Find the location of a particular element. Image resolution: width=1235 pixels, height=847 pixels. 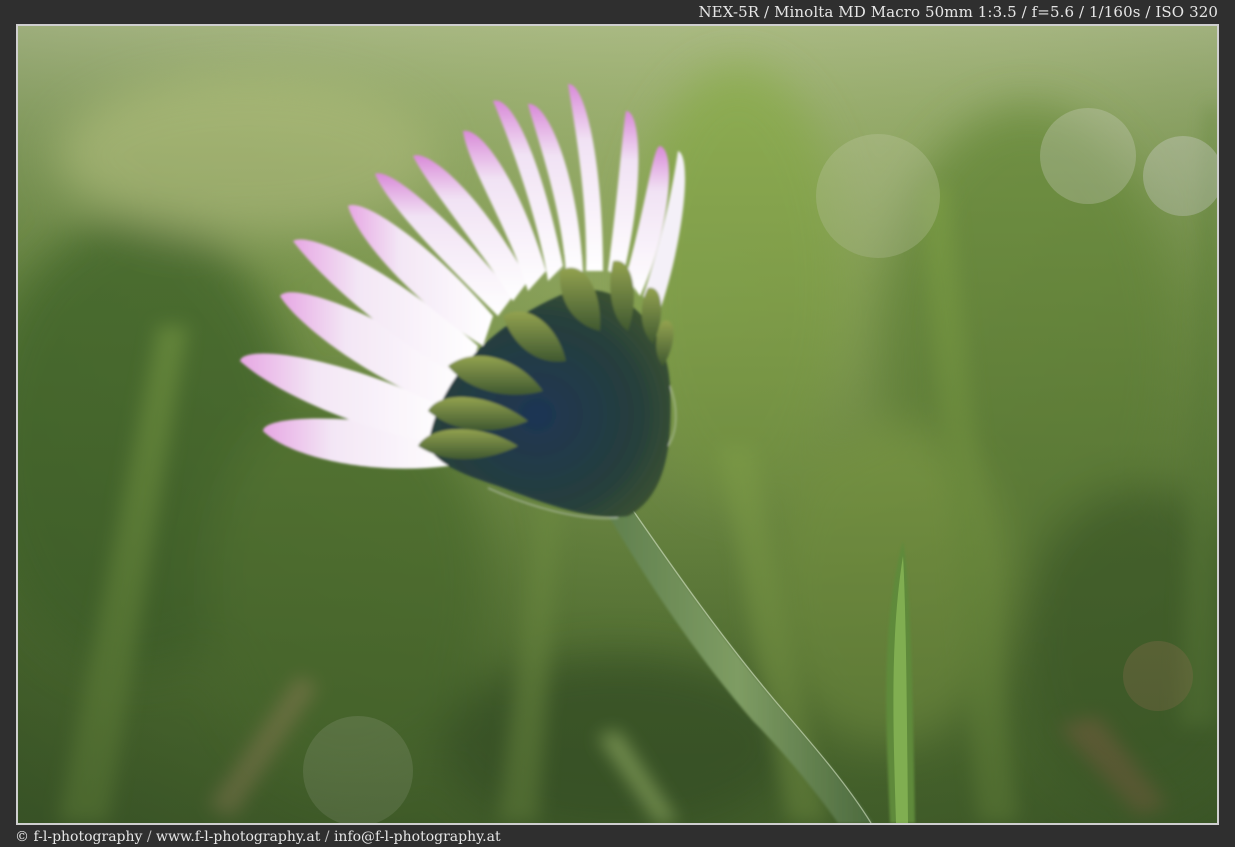

email-link: info@f-l-photography.at is located at coordinates (417, 837).